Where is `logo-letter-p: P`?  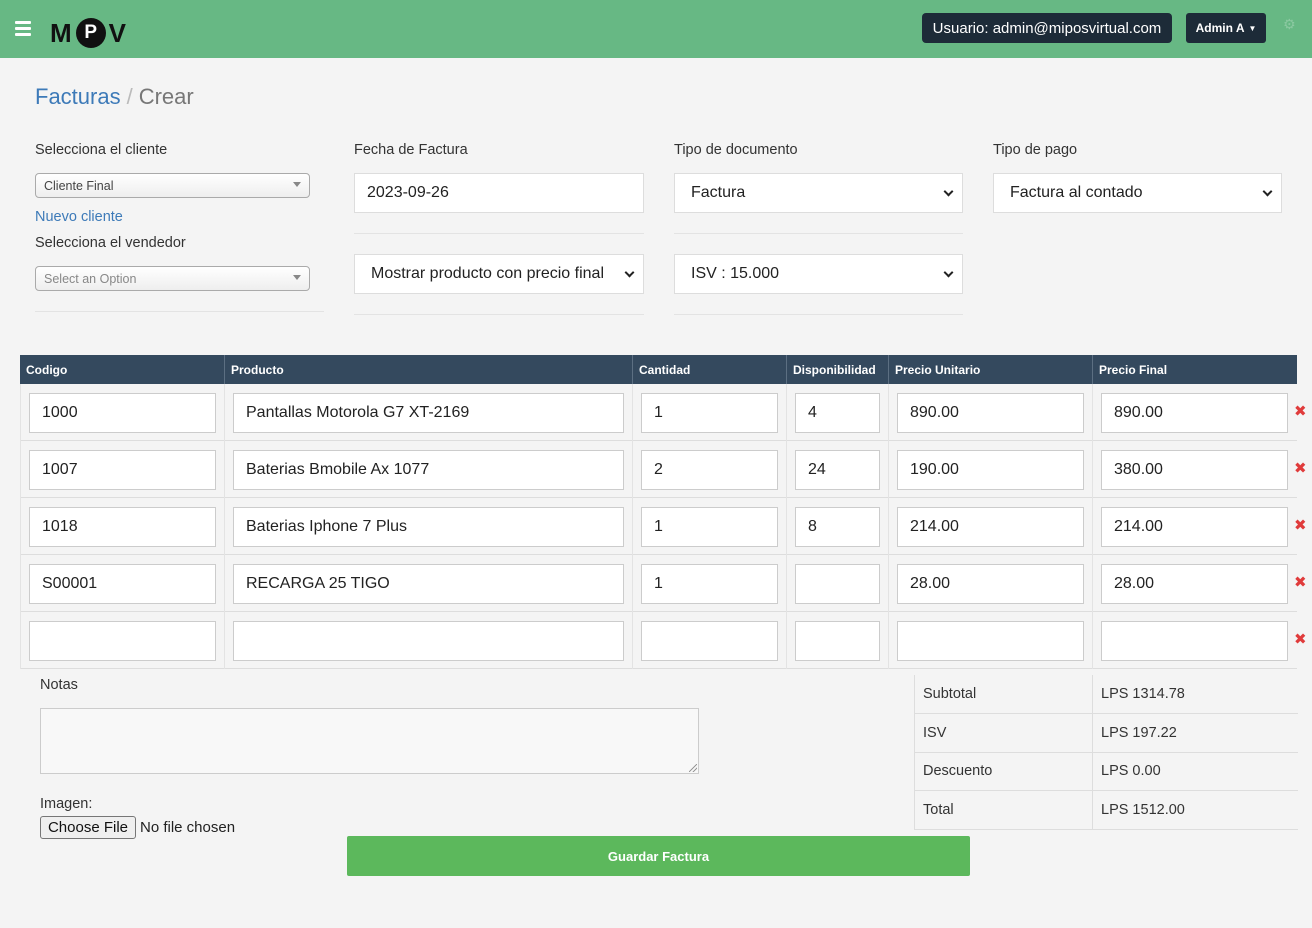 logo-letter-p: P is located at coordinates (90, 33).